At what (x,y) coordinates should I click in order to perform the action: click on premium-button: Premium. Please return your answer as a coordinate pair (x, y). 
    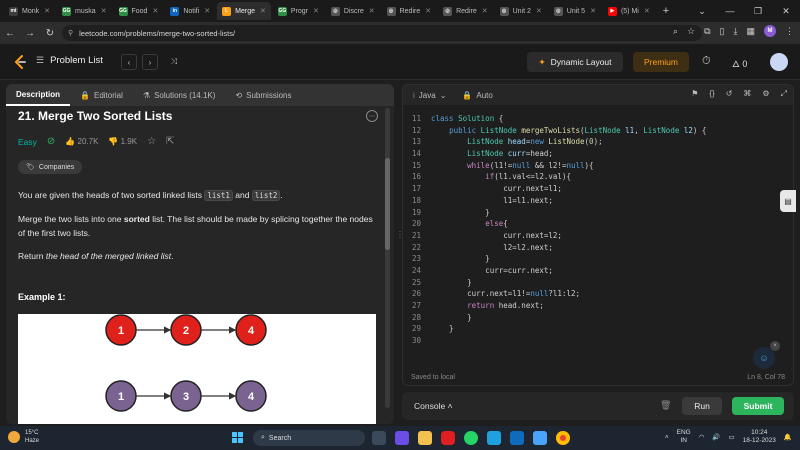
    Looking at the image, I should click on (661, 62).